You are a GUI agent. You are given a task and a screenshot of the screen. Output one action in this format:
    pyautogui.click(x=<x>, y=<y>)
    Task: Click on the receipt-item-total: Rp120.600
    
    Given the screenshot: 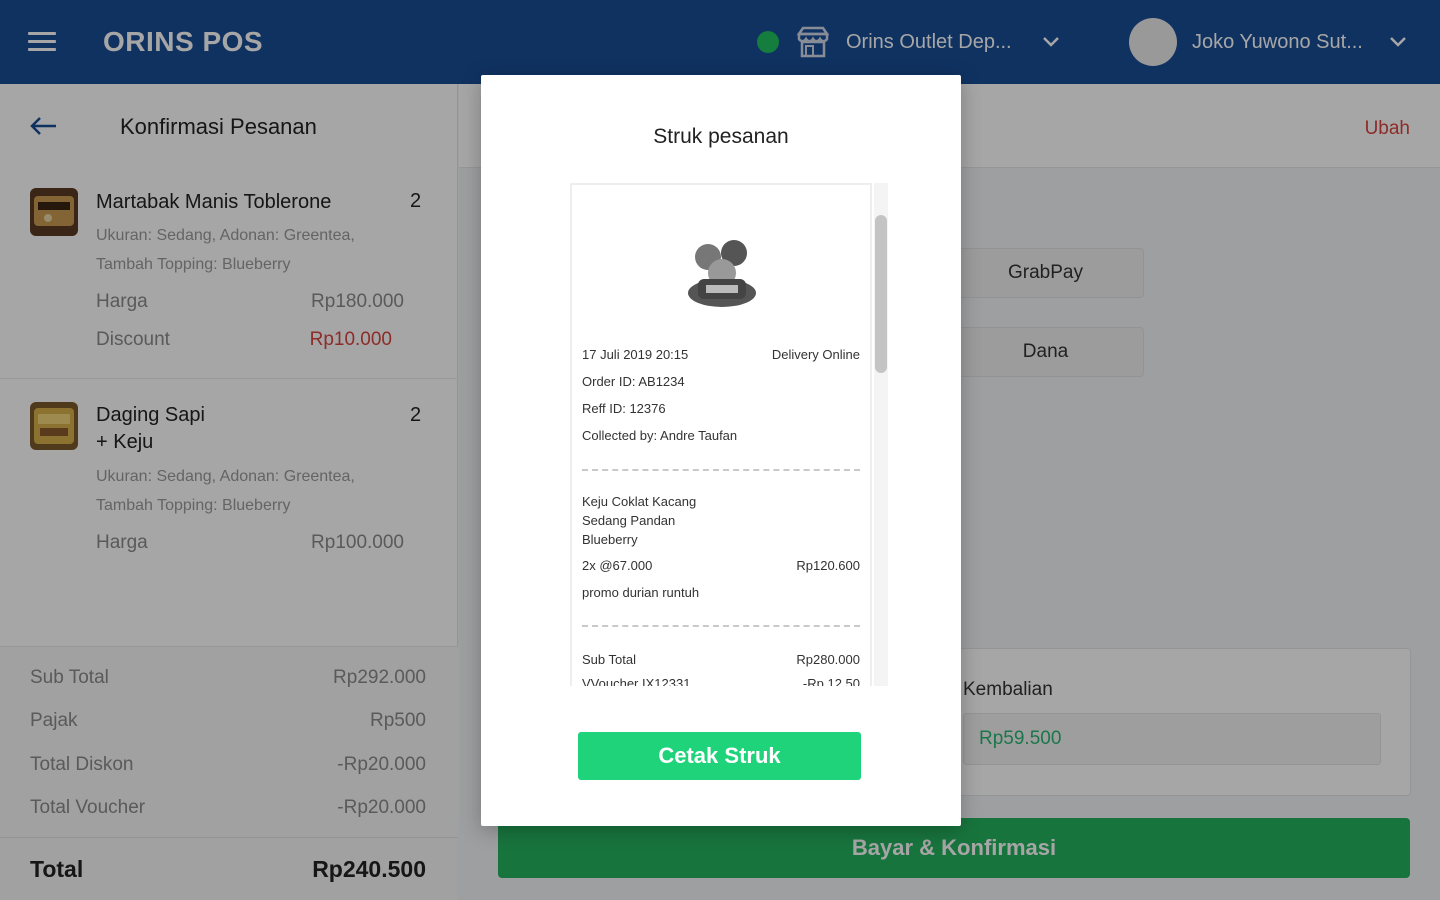 What is the action you would take?
    pyautogui.click(x=828, y=565)
    